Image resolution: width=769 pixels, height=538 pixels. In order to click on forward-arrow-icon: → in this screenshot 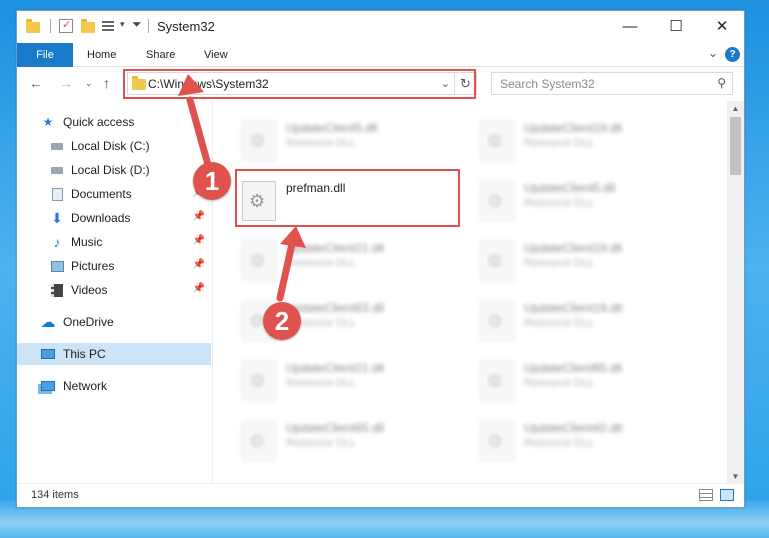, I will do `click(66, 83)`.